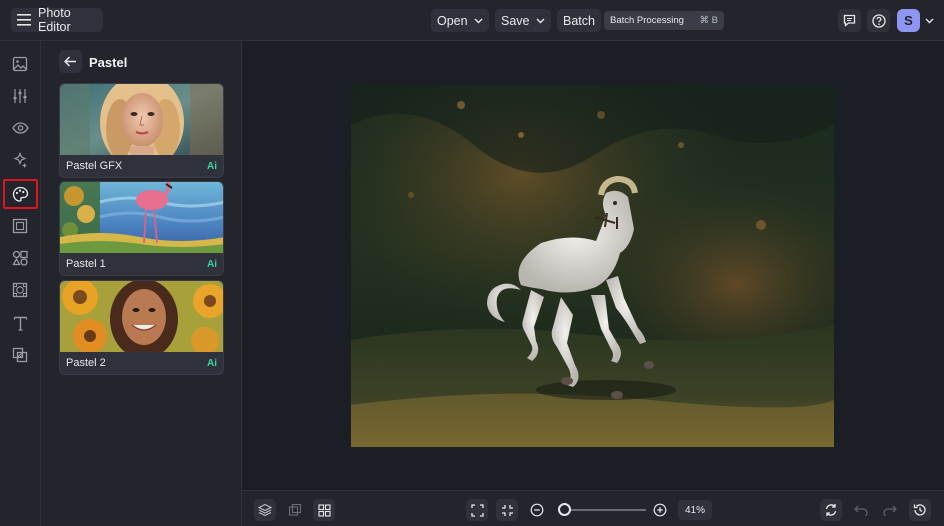 The width and height of the screenshot is (944, 526). I want to click on redo-icon, so click(890, 510).